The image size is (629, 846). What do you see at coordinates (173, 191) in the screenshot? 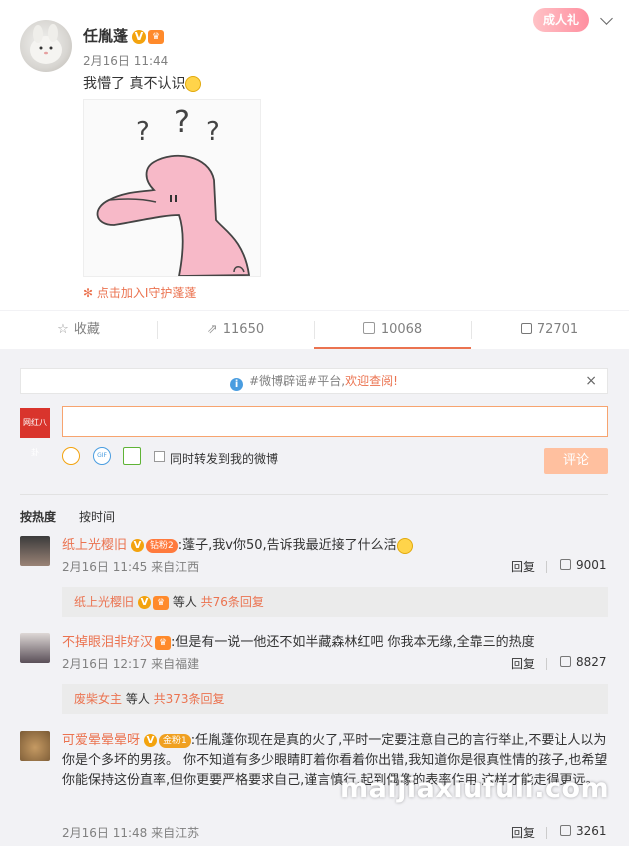
I see `pink-rabbit-question-illustration: ? ? ?` at bounding box center [173, 191].